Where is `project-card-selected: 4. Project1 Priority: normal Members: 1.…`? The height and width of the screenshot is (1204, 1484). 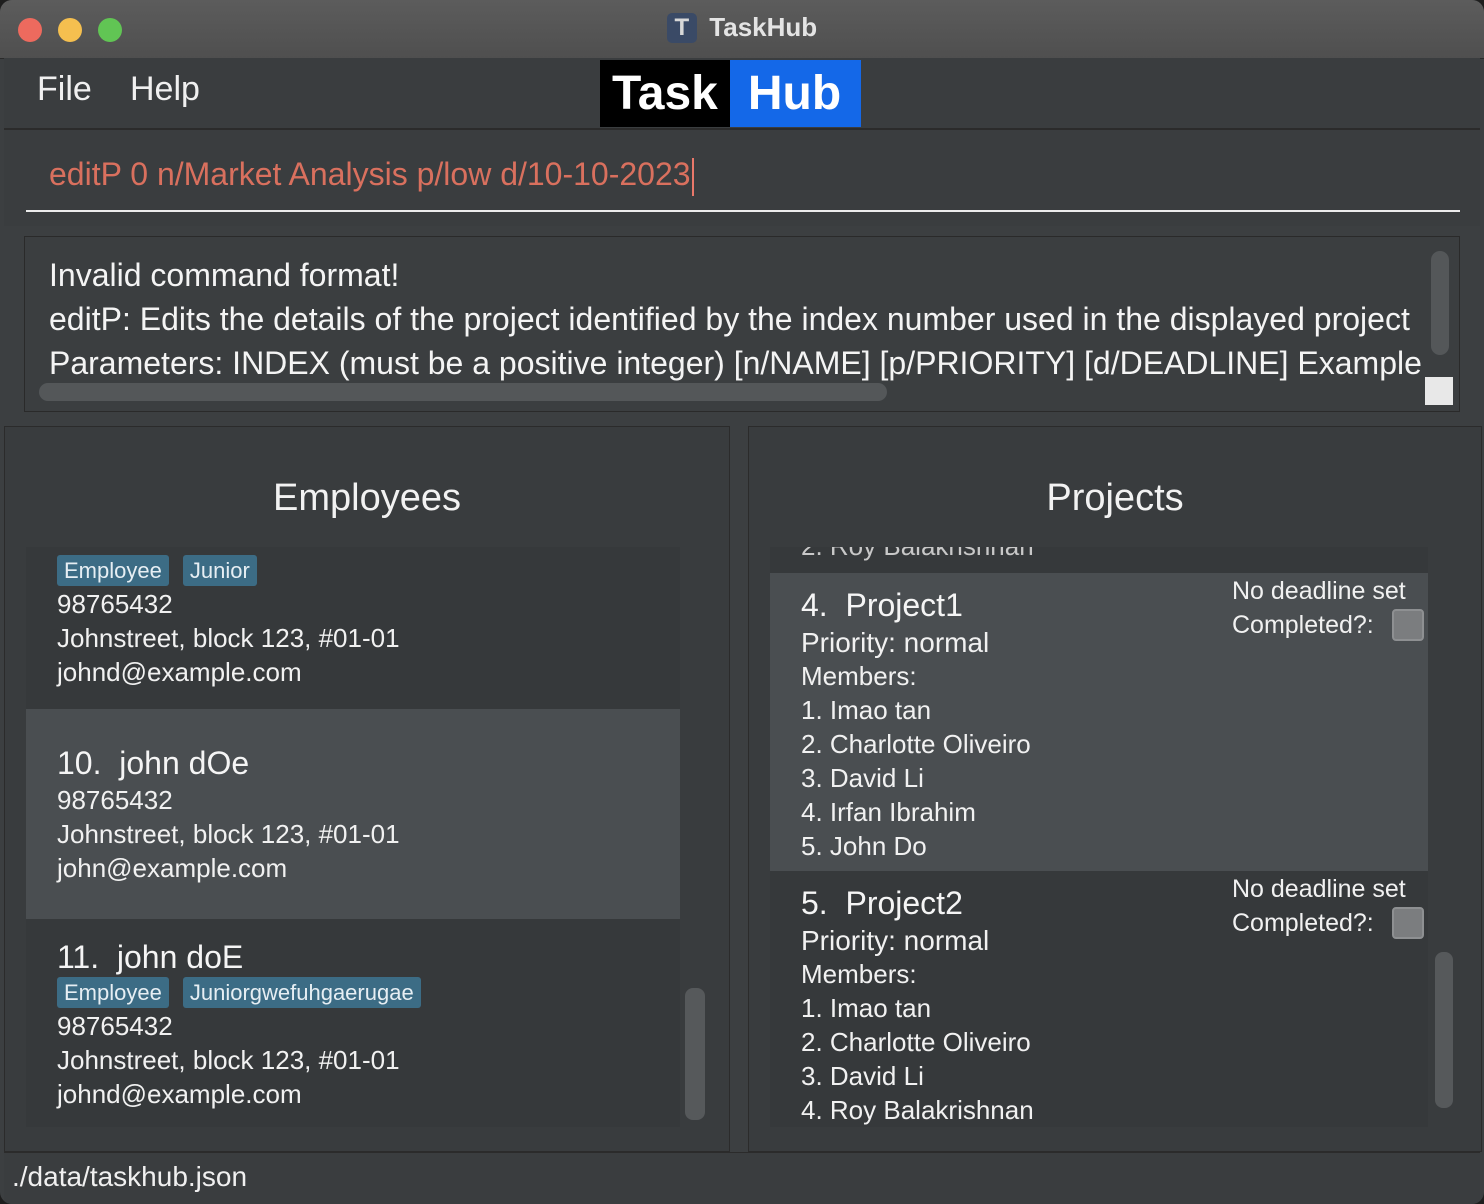 project-card-selected: 4. Project1 Priority: normal Members: 1.… is located at coordinates (1099, 722).